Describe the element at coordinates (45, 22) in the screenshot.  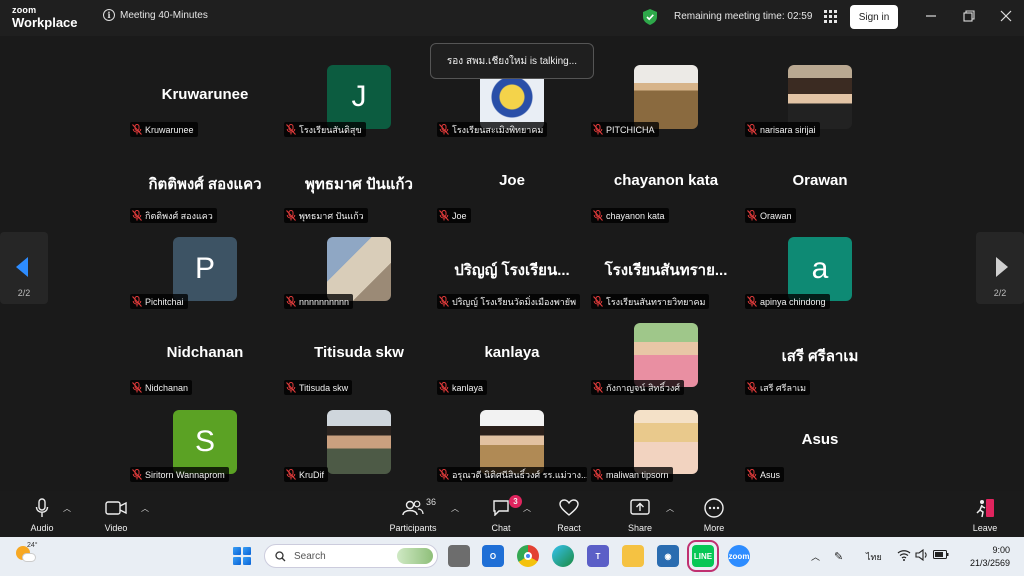
I see `brand-bottom: Workplace` at that location.